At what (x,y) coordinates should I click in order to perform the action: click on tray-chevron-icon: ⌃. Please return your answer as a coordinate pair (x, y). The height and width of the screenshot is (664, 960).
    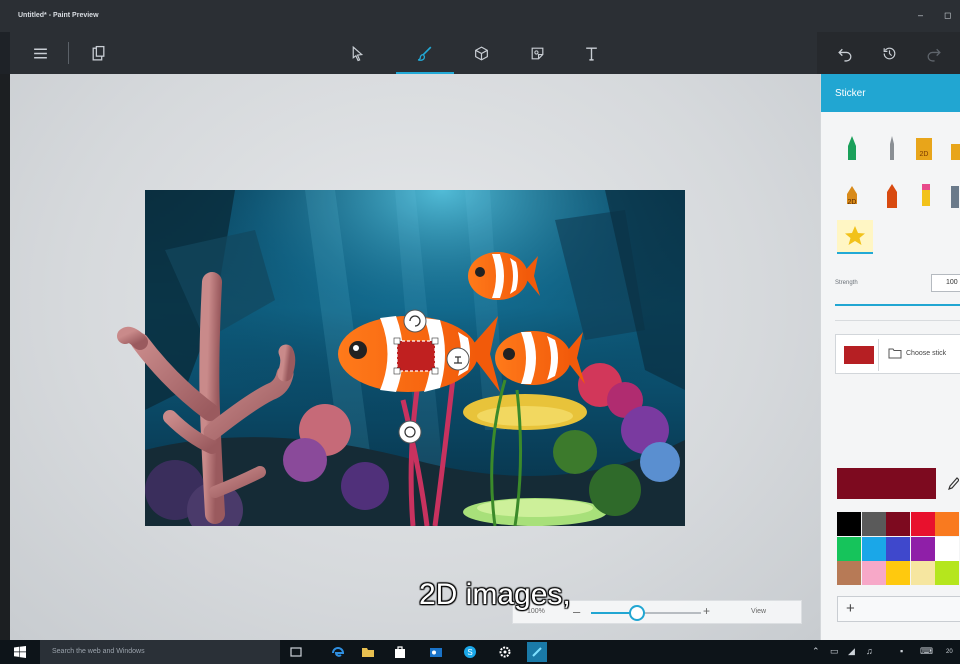
    Looking at the image, I should click on (816, 651).